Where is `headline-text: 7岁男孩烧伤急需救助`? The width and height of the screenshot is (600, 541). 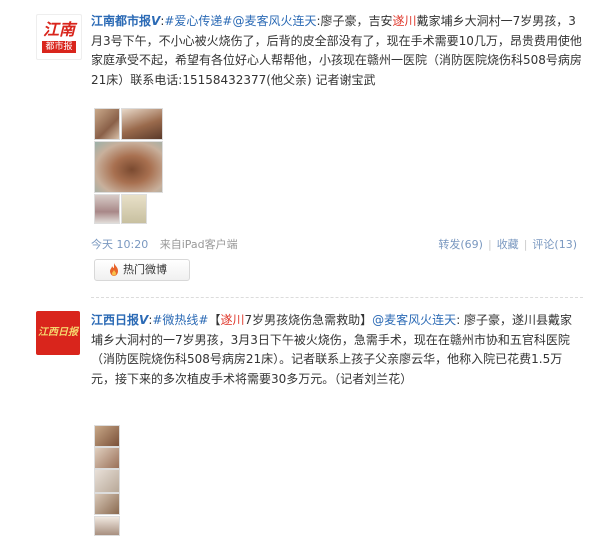 headline-text: 7岁男孩烧伤急需救助 is located at coordinates (302, 320).